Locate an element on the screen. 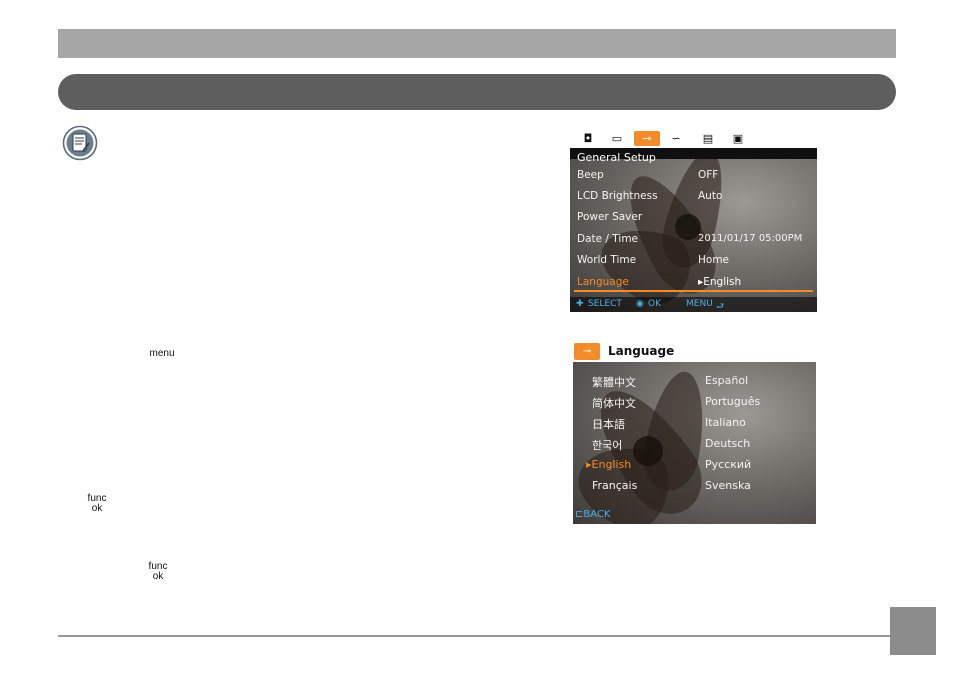  func-ok-key-label-2: func ok is located at coordinates (158, 572).